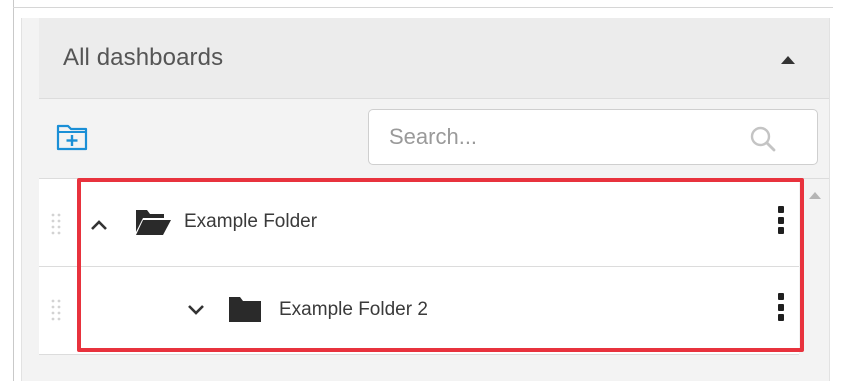 This screenshot has height=381, width=846. I want to click on frame-top-border, so click(423, 7).